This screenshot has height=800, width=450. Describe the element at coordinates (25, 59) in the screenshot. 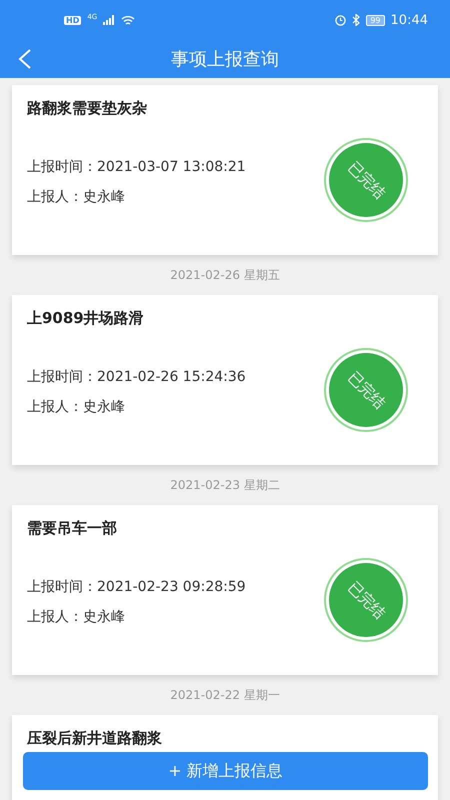

I see `back-icon` at that location.